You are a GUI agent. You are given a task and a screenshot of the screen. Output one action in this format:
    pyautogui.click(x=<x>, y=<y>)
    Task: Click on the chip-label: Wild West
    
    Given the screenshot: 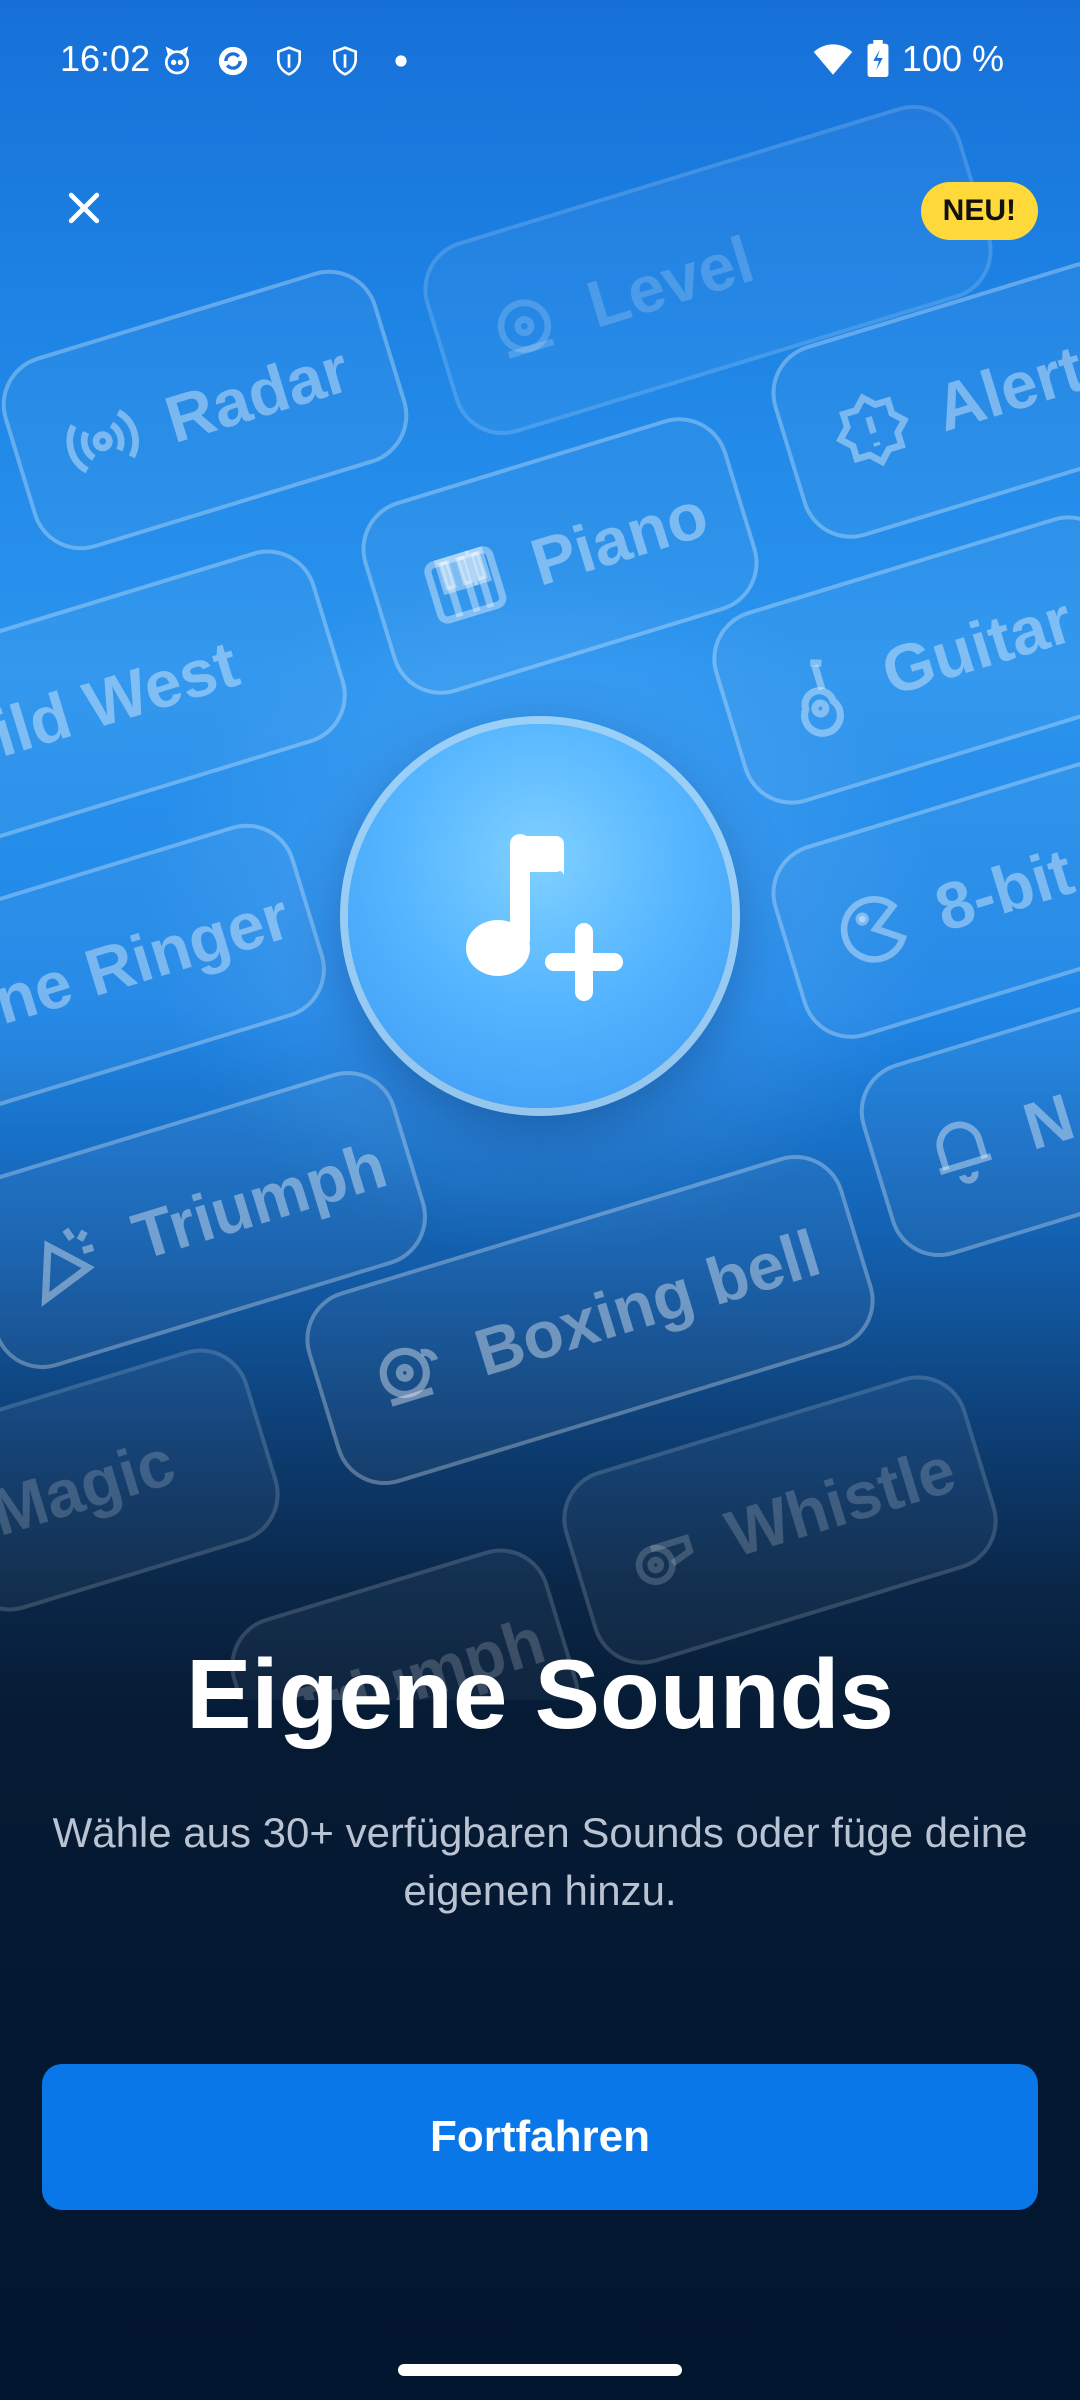 What is the action you would take?
    pyautogui.click(x=123, y=707)
    